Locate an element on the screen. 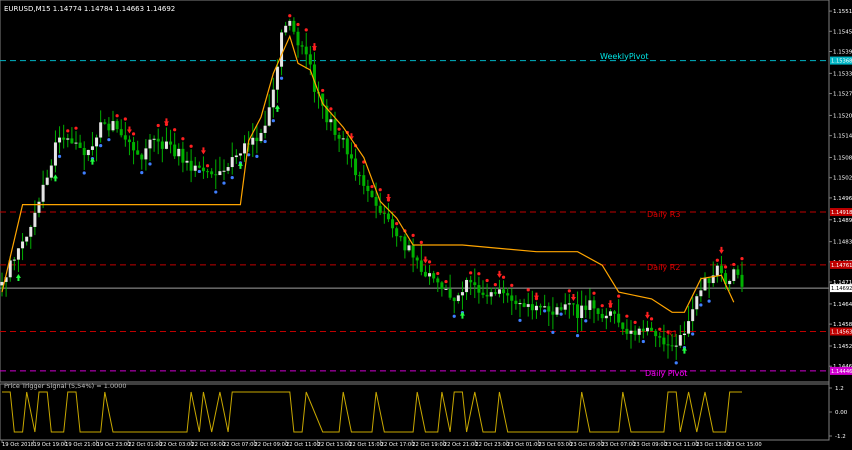  sub-tick-label: 1.2 is located at coordinates (839, 389).